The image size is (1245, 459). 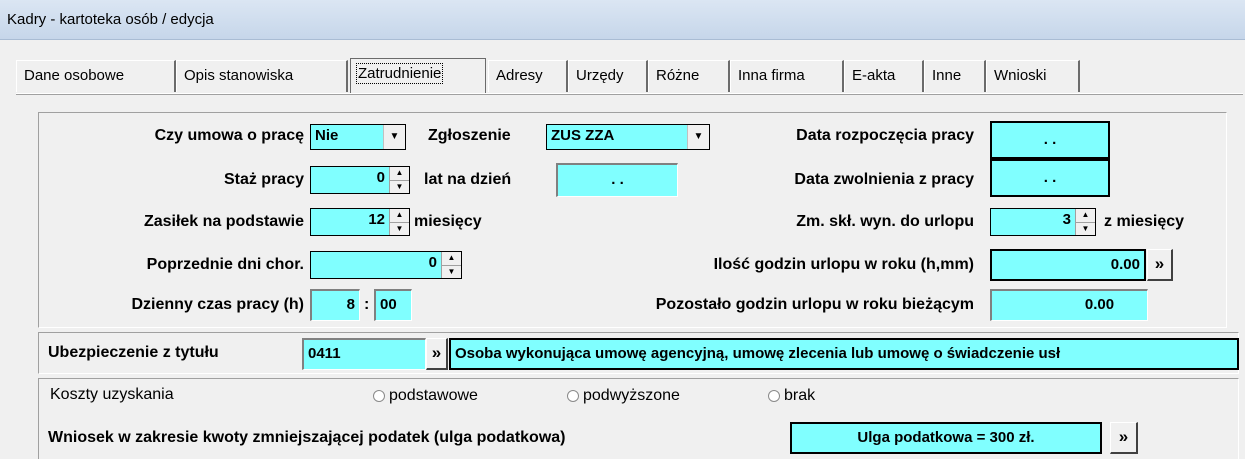 What do you see at coordinates (843, 264) in the screenshot?
I see `vacation-hours-label: Ilość godzin urlopu w roku (h,mm)` at bounding box center [843, 264].